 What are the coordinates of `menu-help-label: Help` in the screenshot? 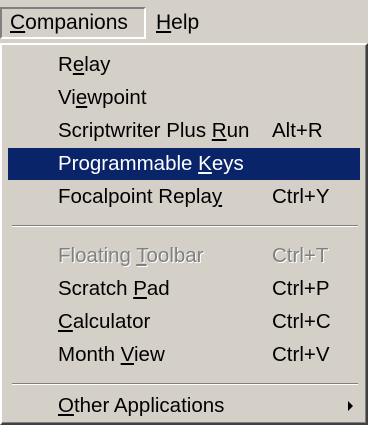 It's located at (178, 22).